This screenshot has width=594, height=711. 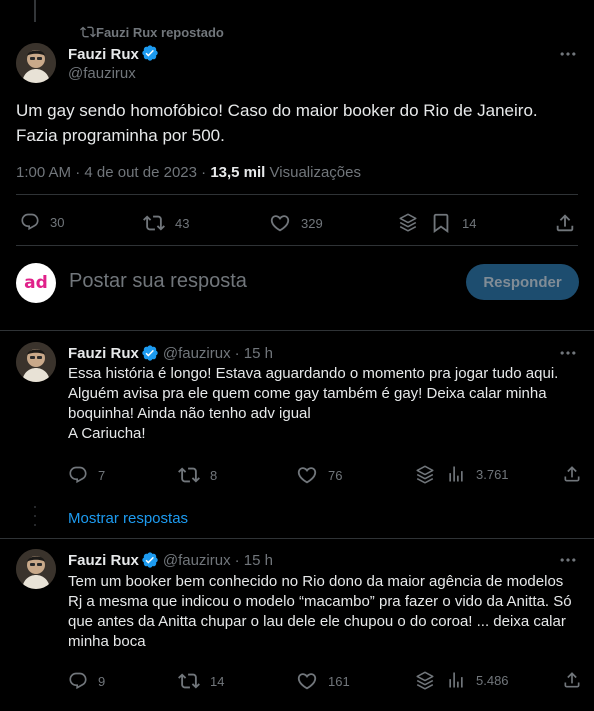 I want to click on like-count: 161, so click(x=339, y=681).